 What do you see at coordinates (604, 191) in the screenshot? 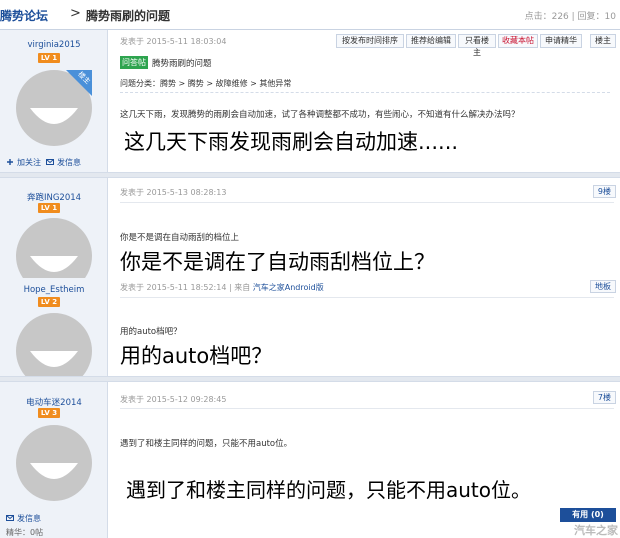
I see `post2-floor: 9楼` at bounding box center [604, 191].